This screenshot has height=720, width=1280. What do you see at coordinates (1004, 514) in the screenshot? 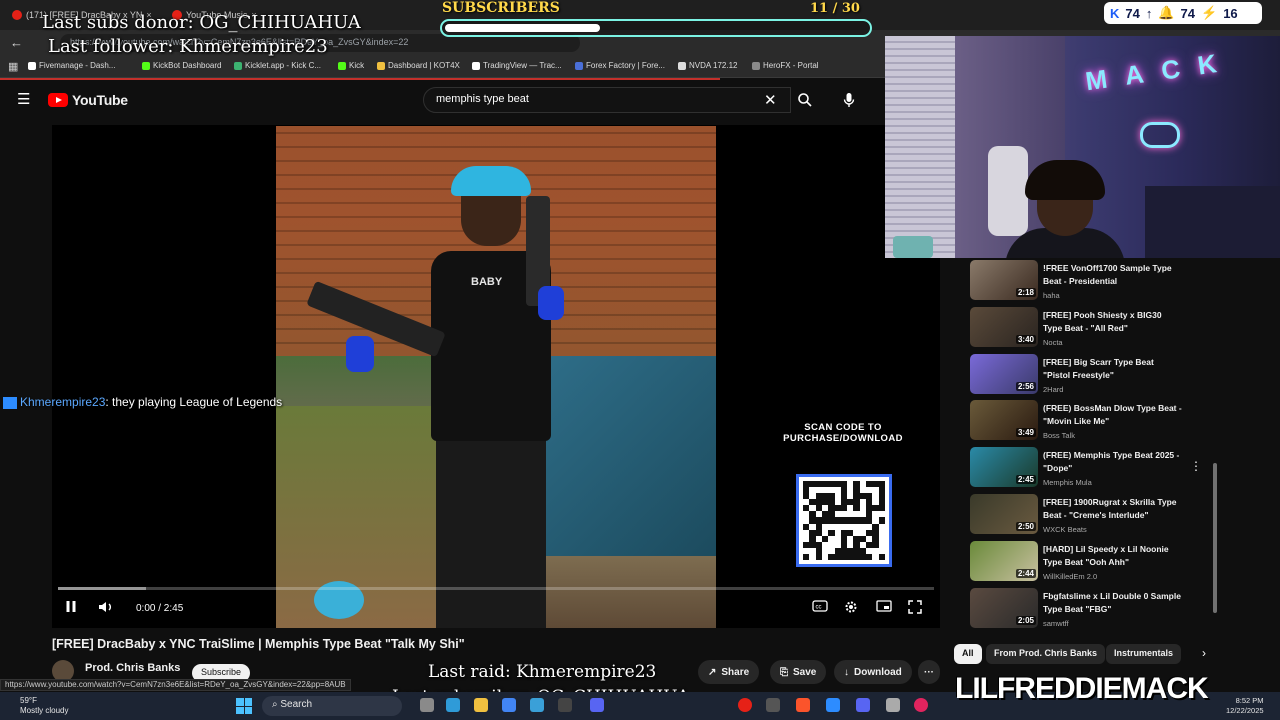
I see `video-thumbnail: 2:50` at bounding box center [1004, 514].